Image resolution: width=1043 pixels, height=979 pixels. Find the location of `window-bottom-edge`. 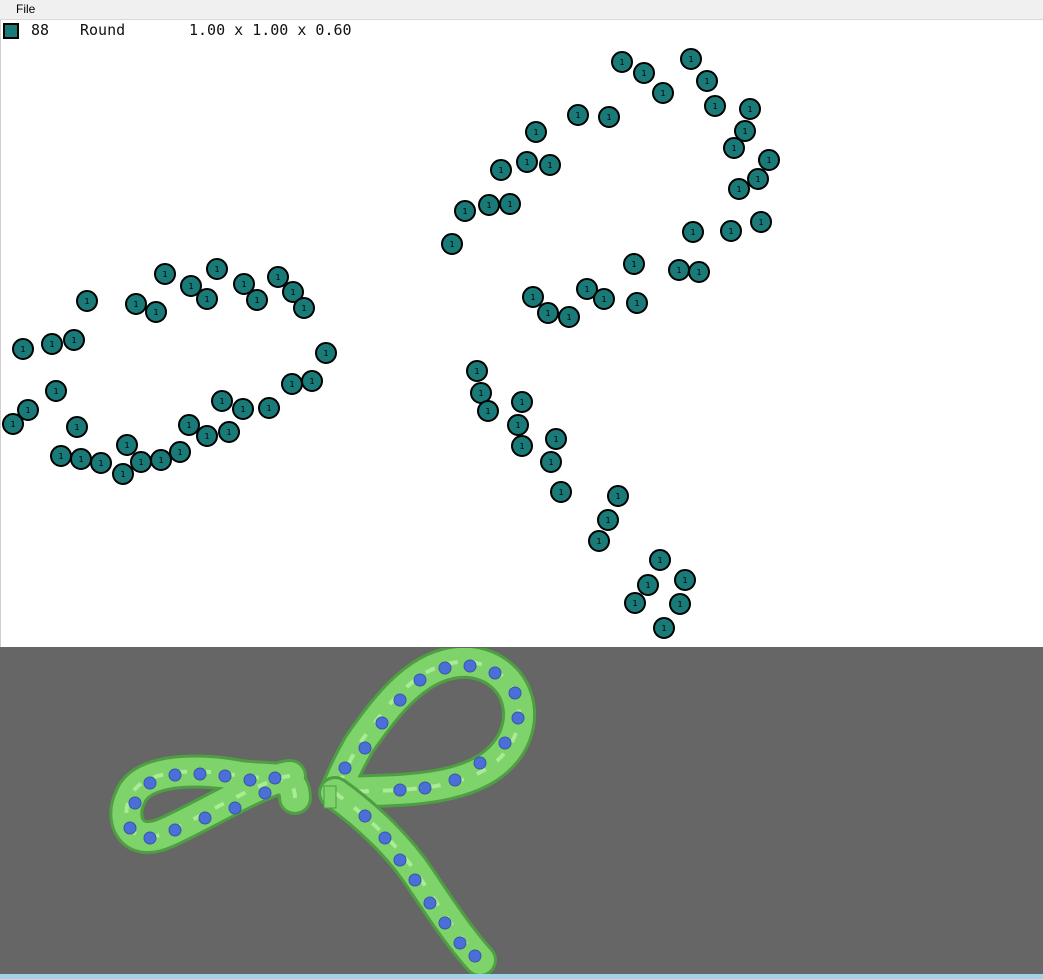

window-bottom-edge is located at coordinates (521, 976).